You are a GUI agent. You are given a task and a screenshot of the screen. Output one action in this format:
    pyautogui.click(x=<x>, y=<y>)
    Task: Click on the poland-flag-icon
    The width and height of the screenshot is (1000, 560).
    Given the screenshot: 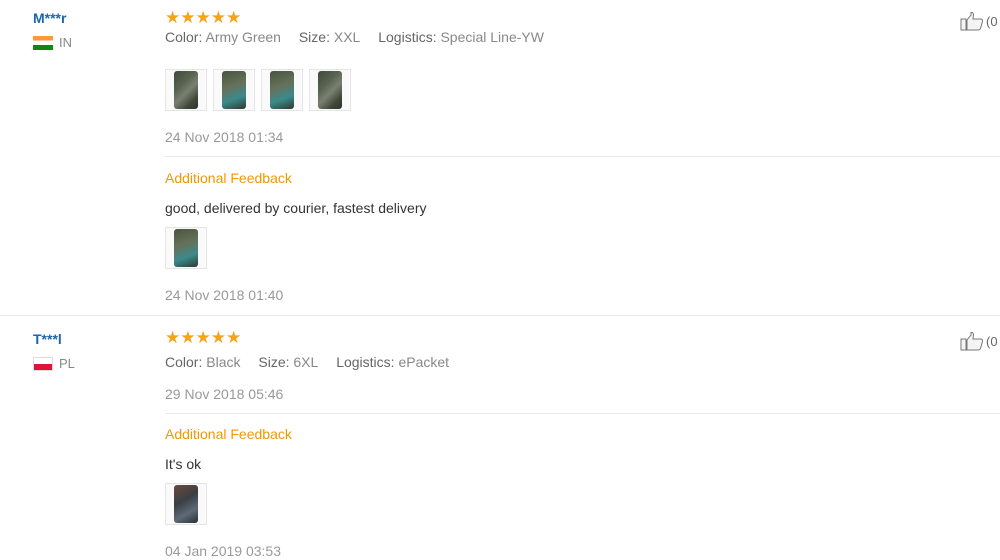 What is the action you would take?
    pyautogui.click(x=43, y=363)
    